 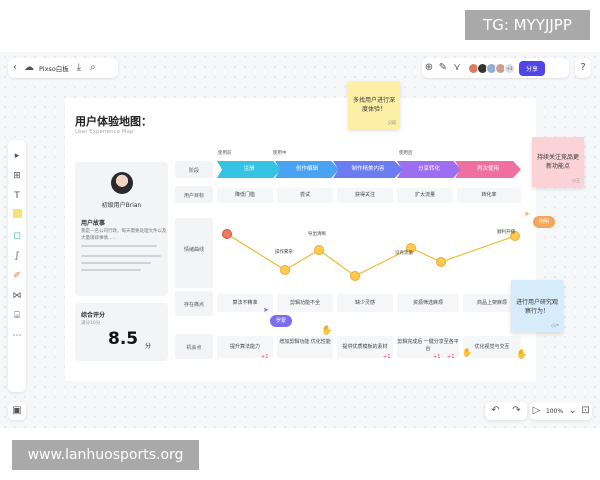 I want to click on emotion-line, so click(x=371, y=255).